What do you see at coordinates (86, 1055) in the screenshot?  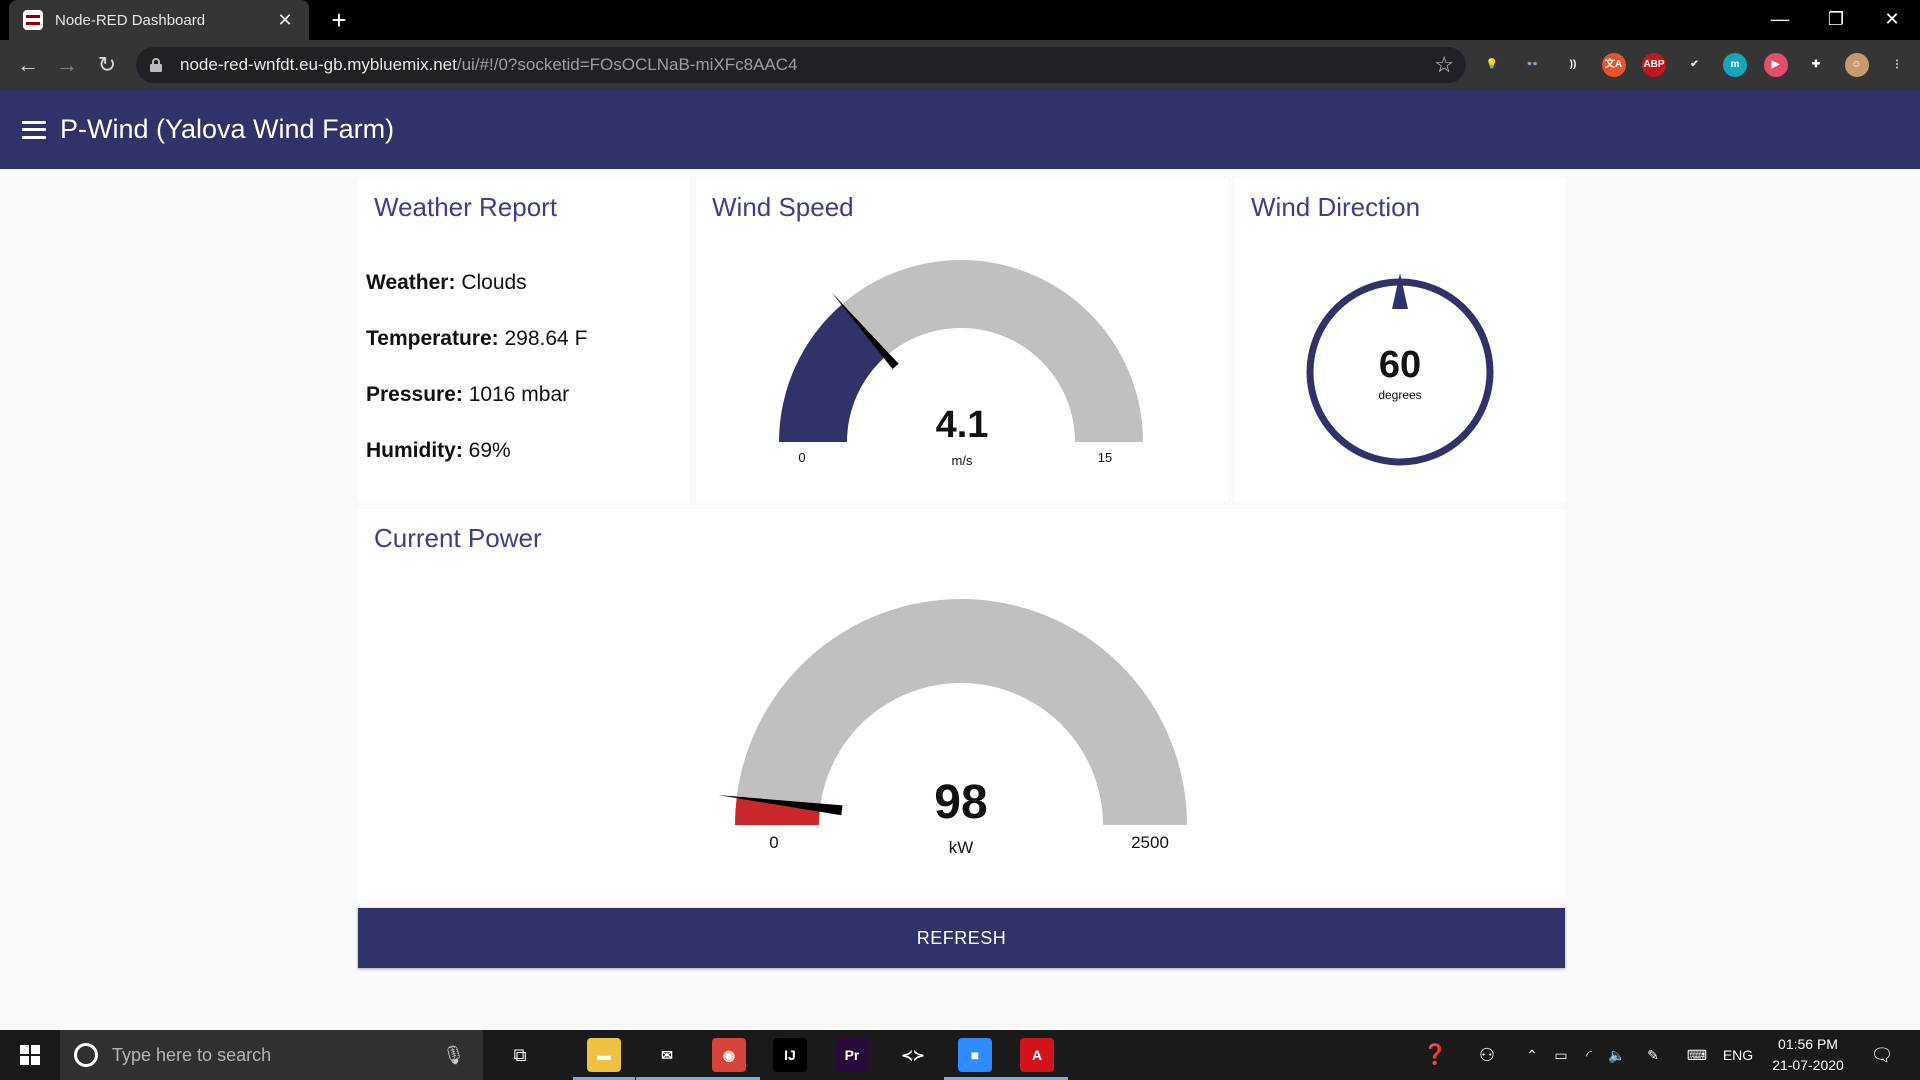 I see `cortana-icon` at bounding box center [86, 1055].